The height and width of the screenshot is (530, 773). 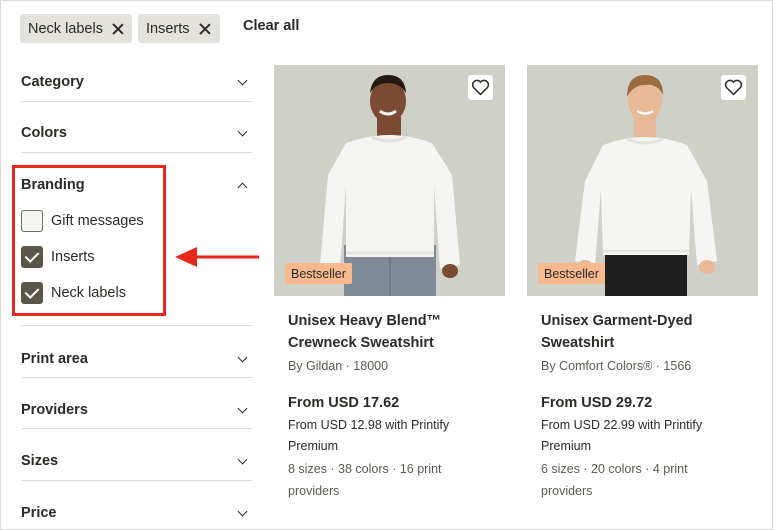 I want to click on product-title: Unisex Heavy Blend™ Crewneck Sweatshirt, so click(x=390, y=332).